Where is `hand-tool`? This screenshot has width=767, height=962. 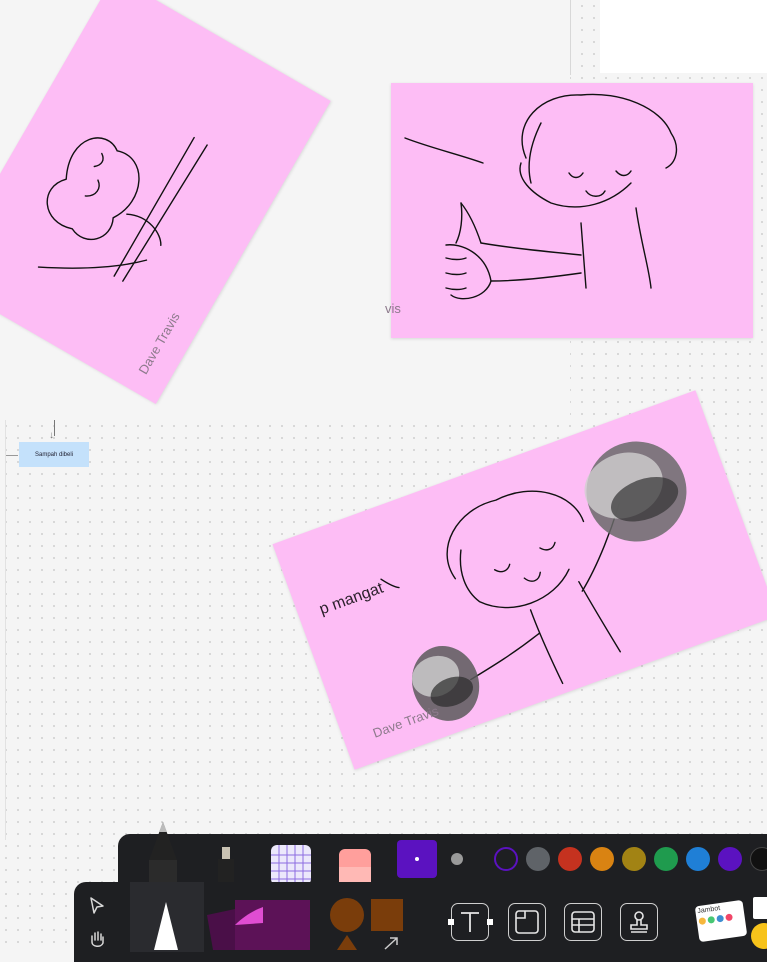
hand-tool is located at coordinates (97, 939).